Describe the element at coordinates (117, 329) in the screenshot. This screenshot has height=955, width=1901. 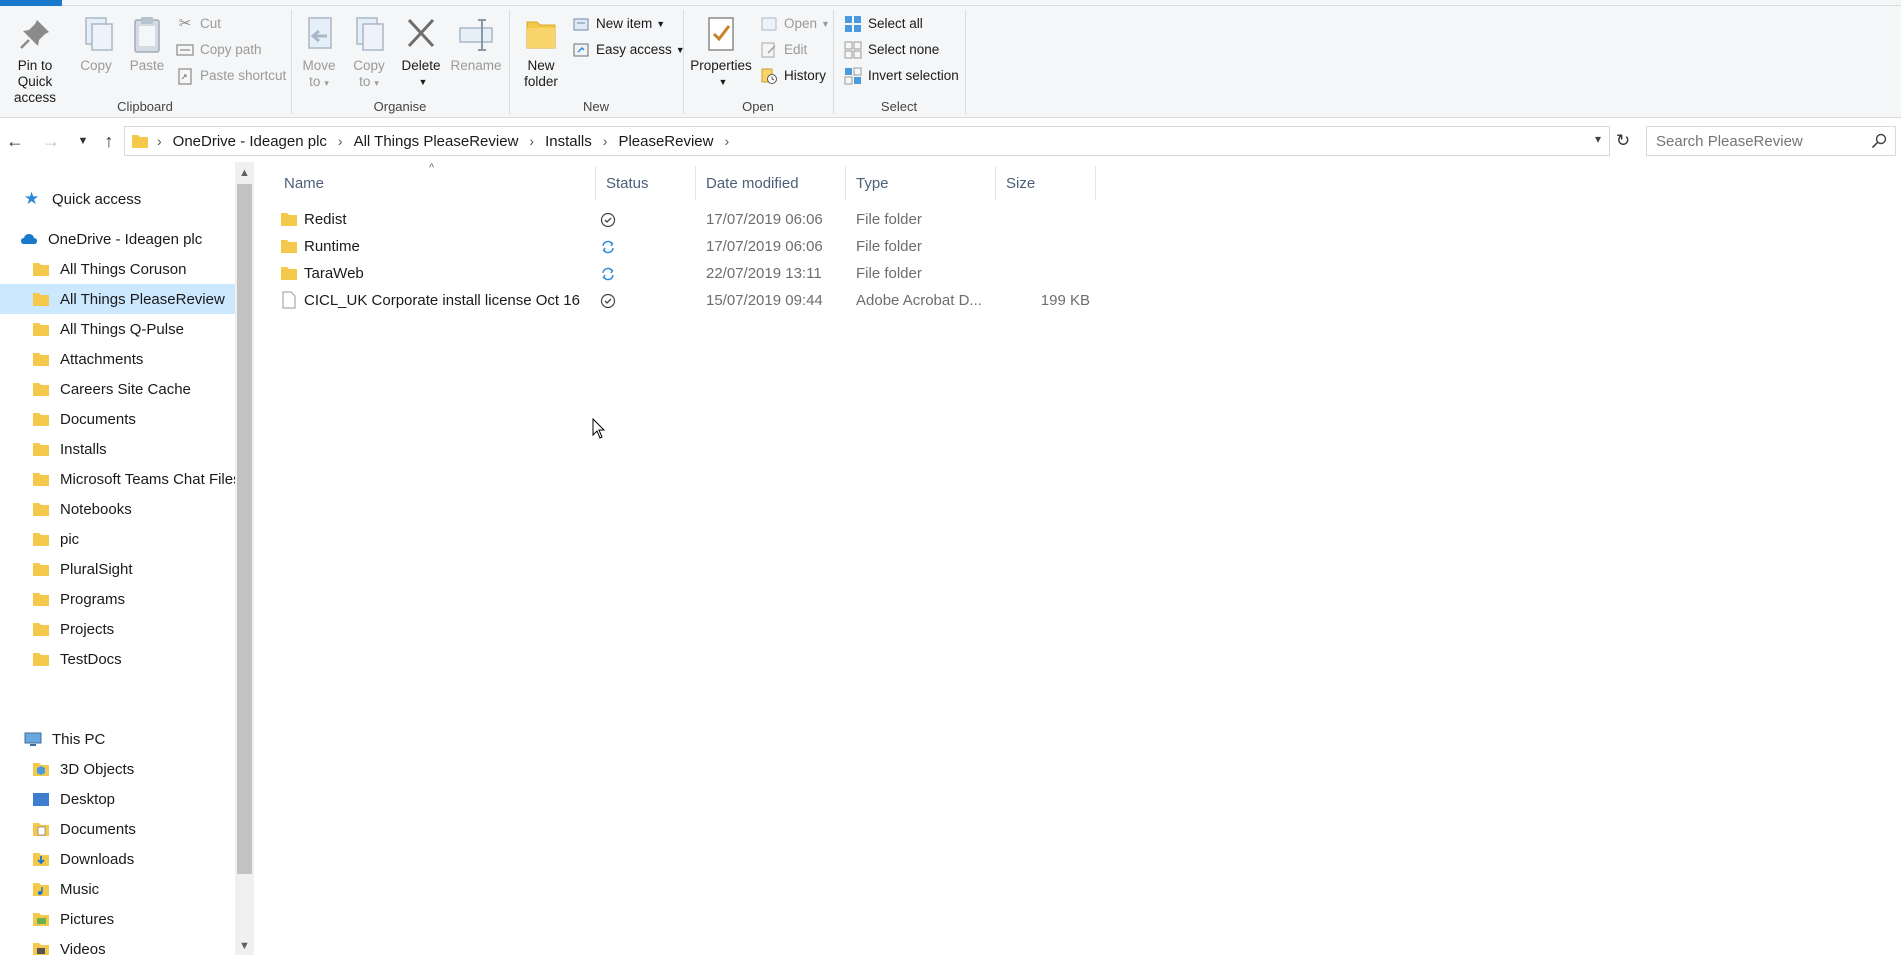
I see `sidebar-item-all-things-q-pulse: All Things Q-Pulse` at that location.